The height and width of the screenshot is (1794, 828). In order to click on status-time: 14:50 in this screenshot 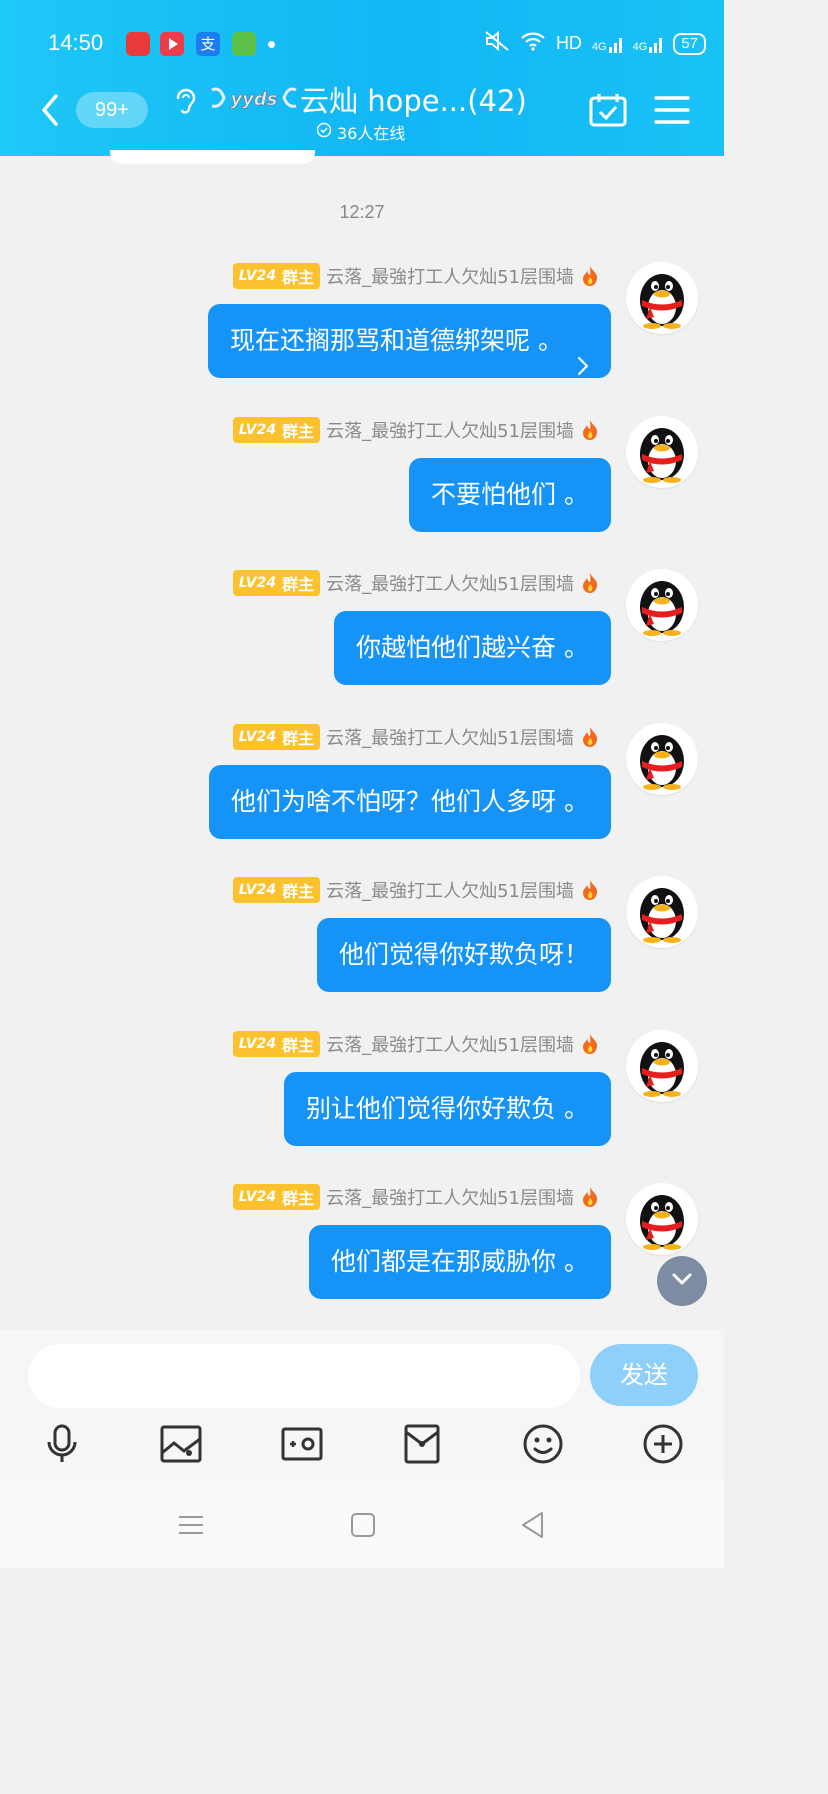, I will do `click(76, 42)`.